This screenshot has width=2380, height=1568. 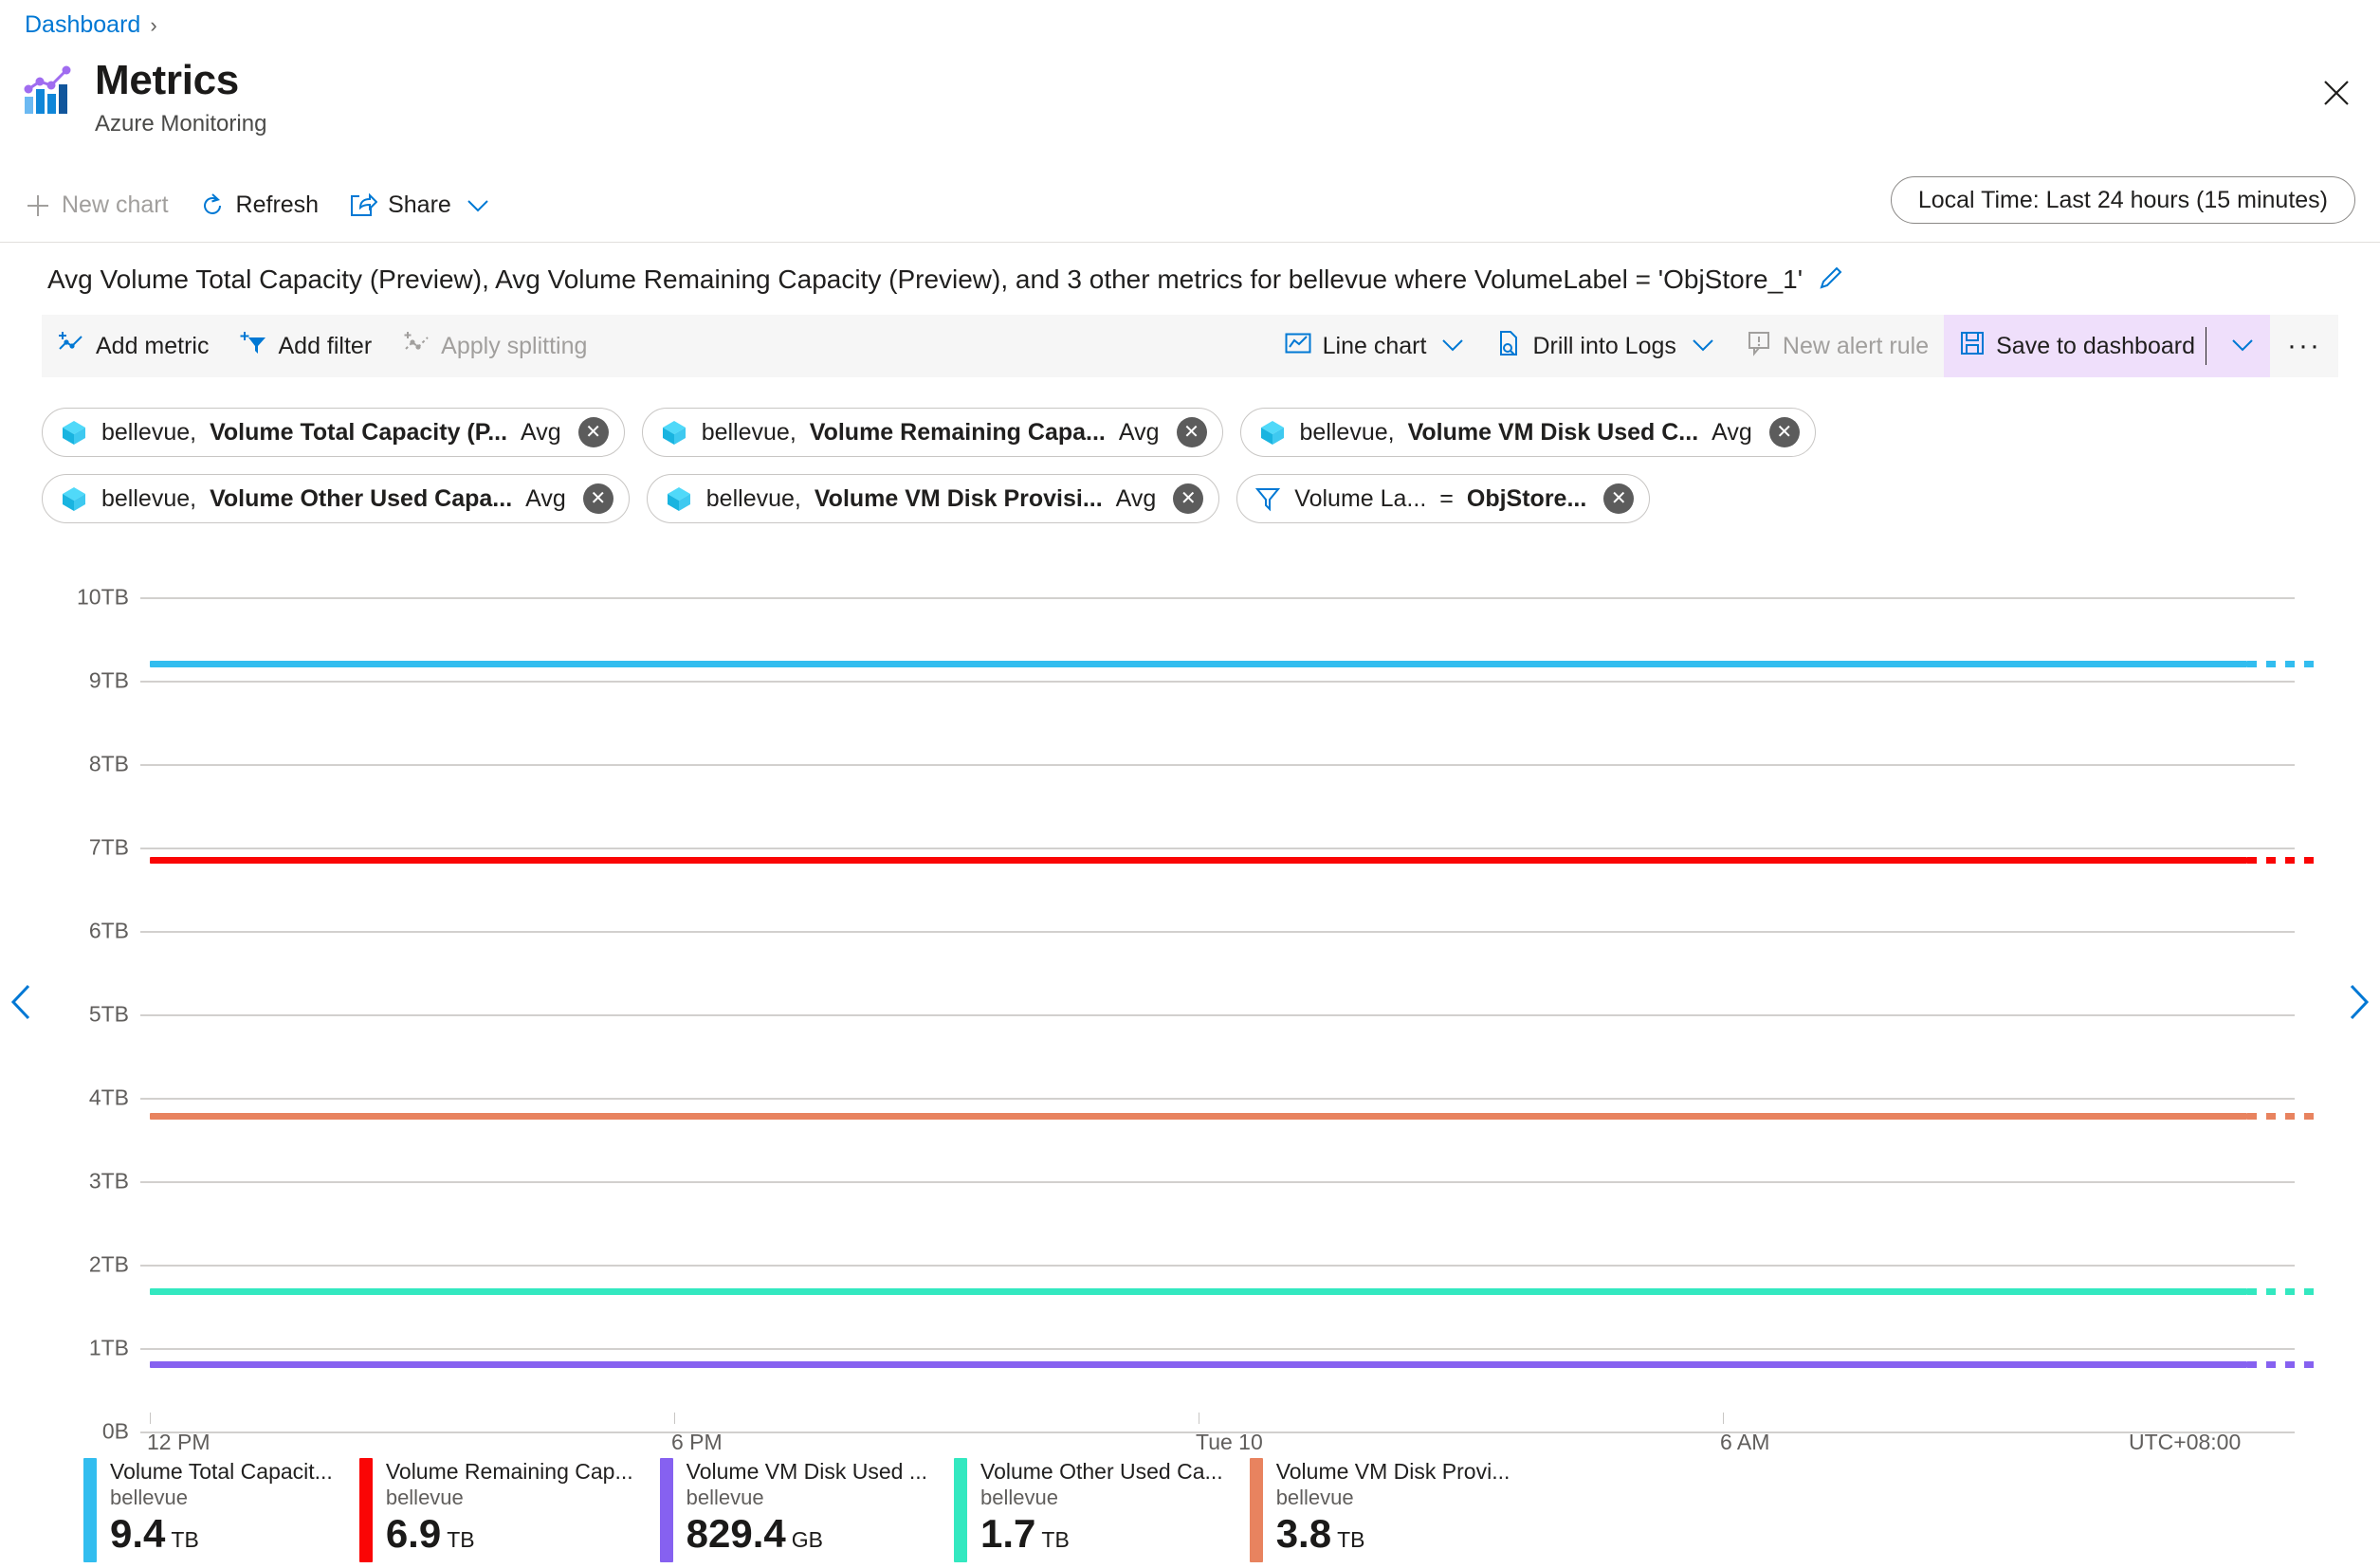 What do you see at coordinates (430, 1533) in the screenshot?
I see `legend-value: 6.9 TB` at bounding box center [430, 1533].